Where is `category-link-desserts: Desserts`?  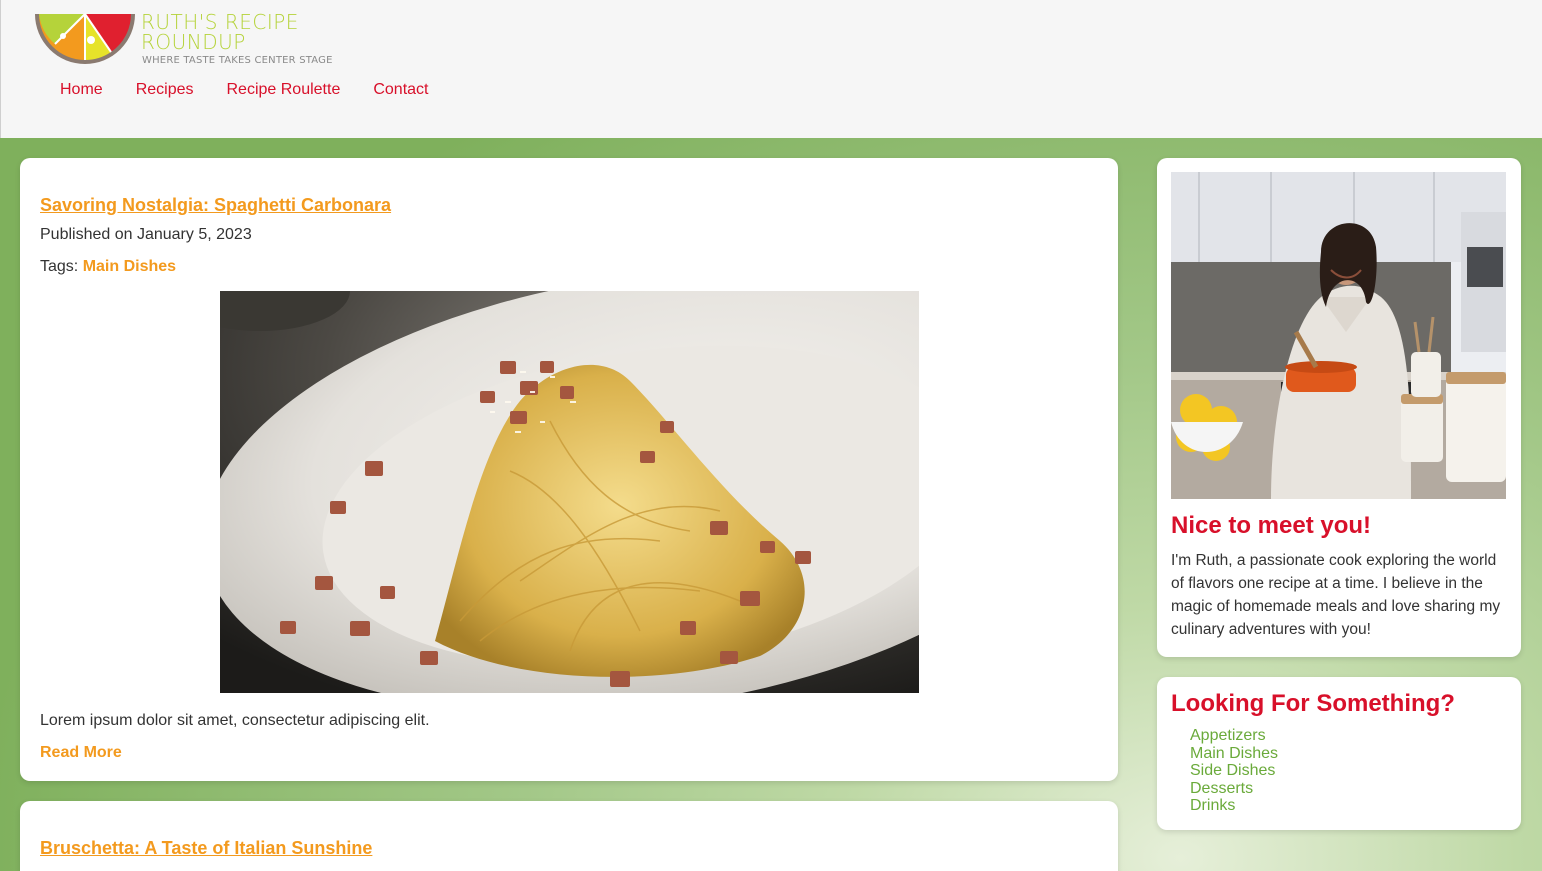
category-link-desserts: Desserts is located at coordinates (1234, 789).